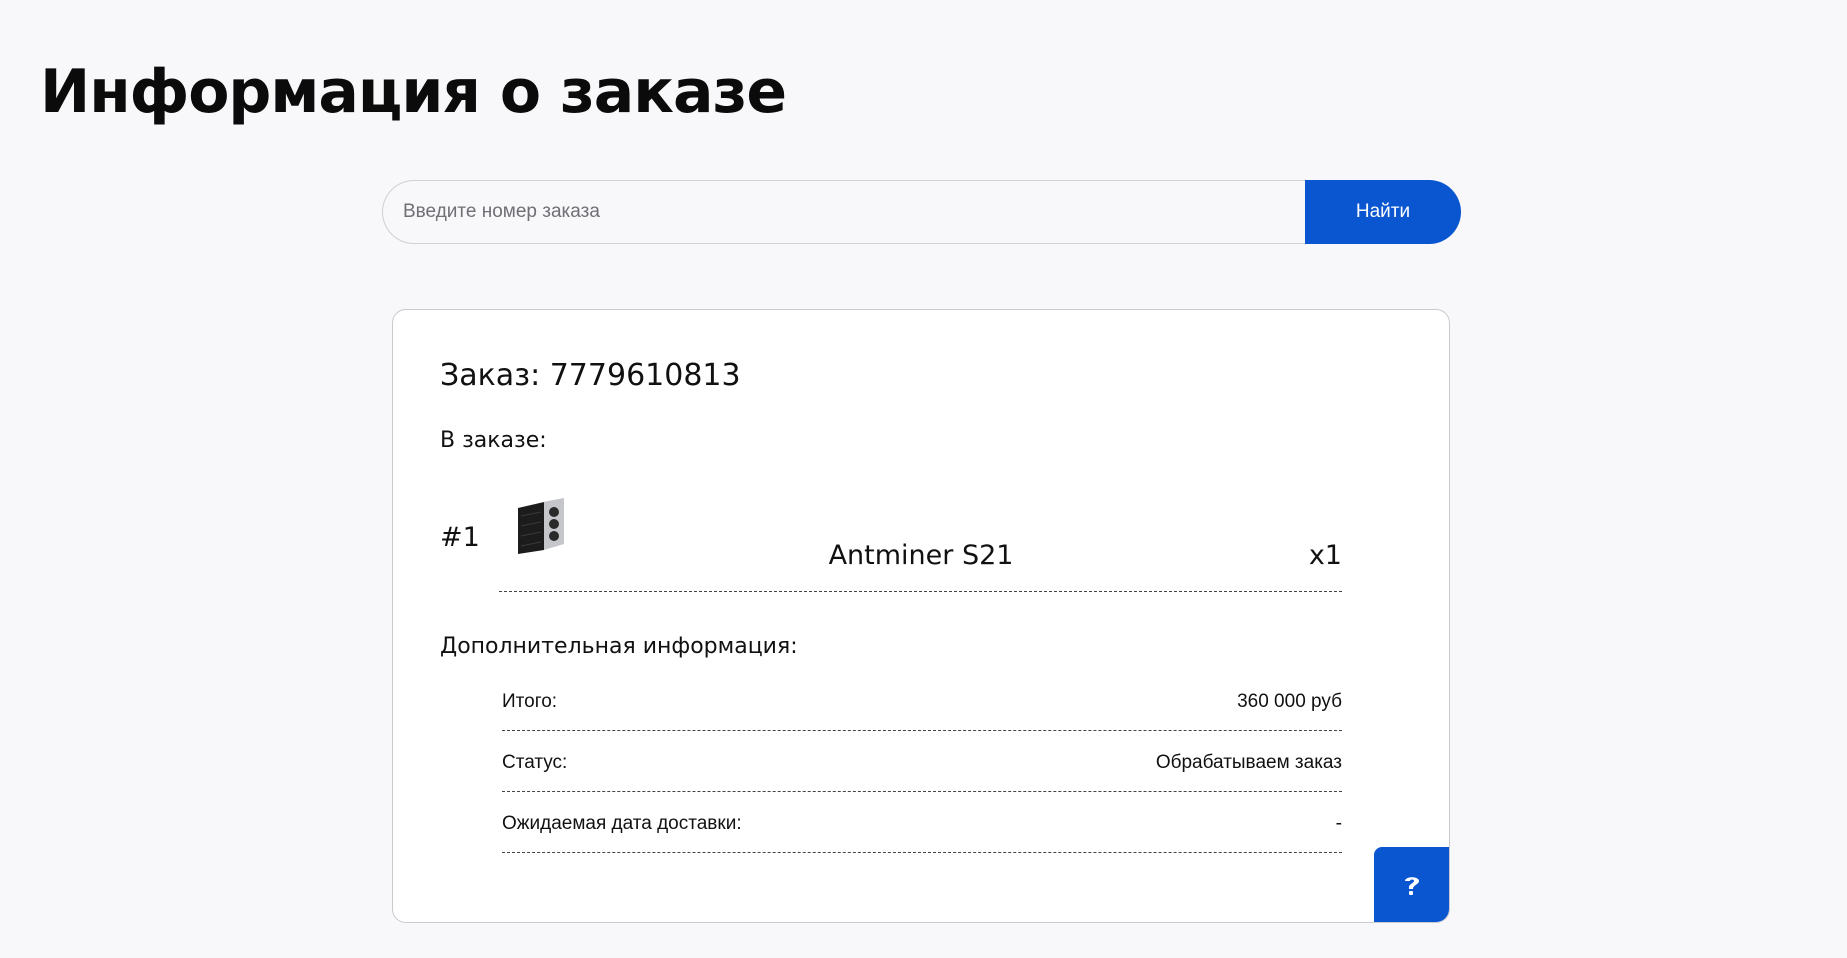  Describe the element at coordinates (1289, 701) in the screenshot. I see `info-value: 360 000 руб` at that location.